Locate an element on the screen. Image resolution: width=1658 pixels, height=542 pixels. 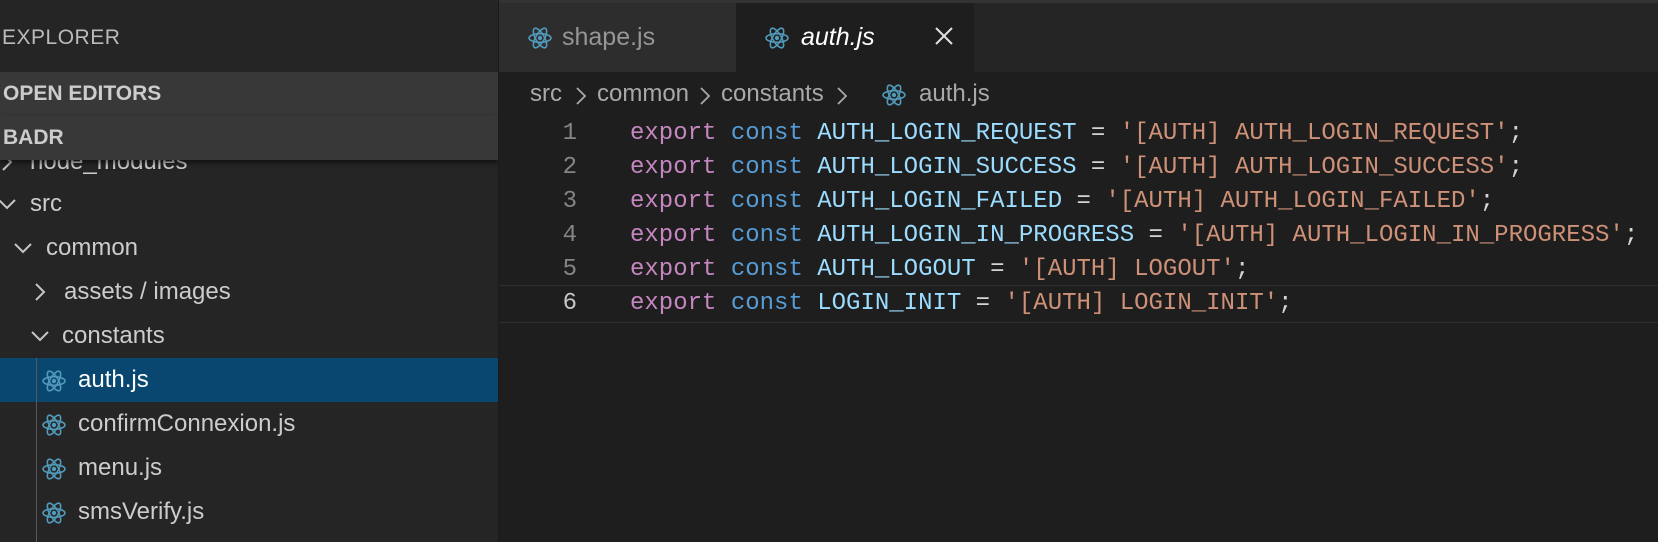
tree-item-constants: constants is located at coordinates (249, 336).